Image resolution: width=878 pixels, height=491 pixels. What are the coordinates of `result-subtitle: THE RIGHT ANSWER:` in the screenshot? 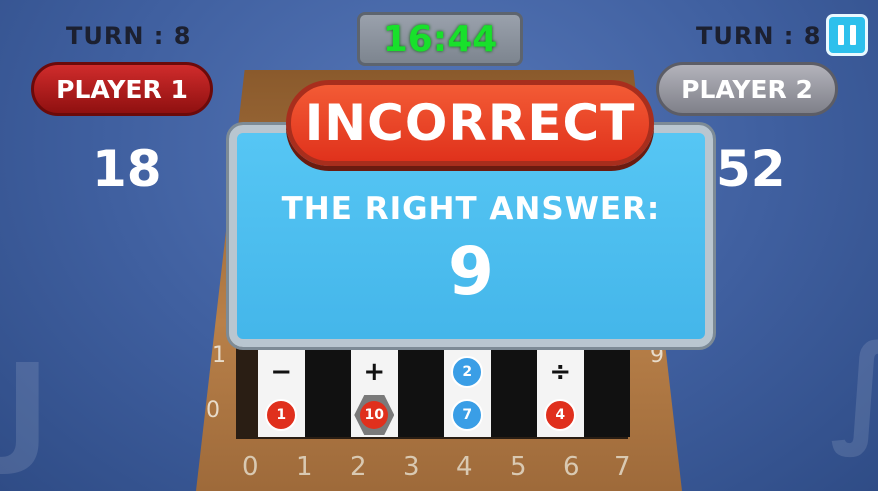 It's located at (471, 209).